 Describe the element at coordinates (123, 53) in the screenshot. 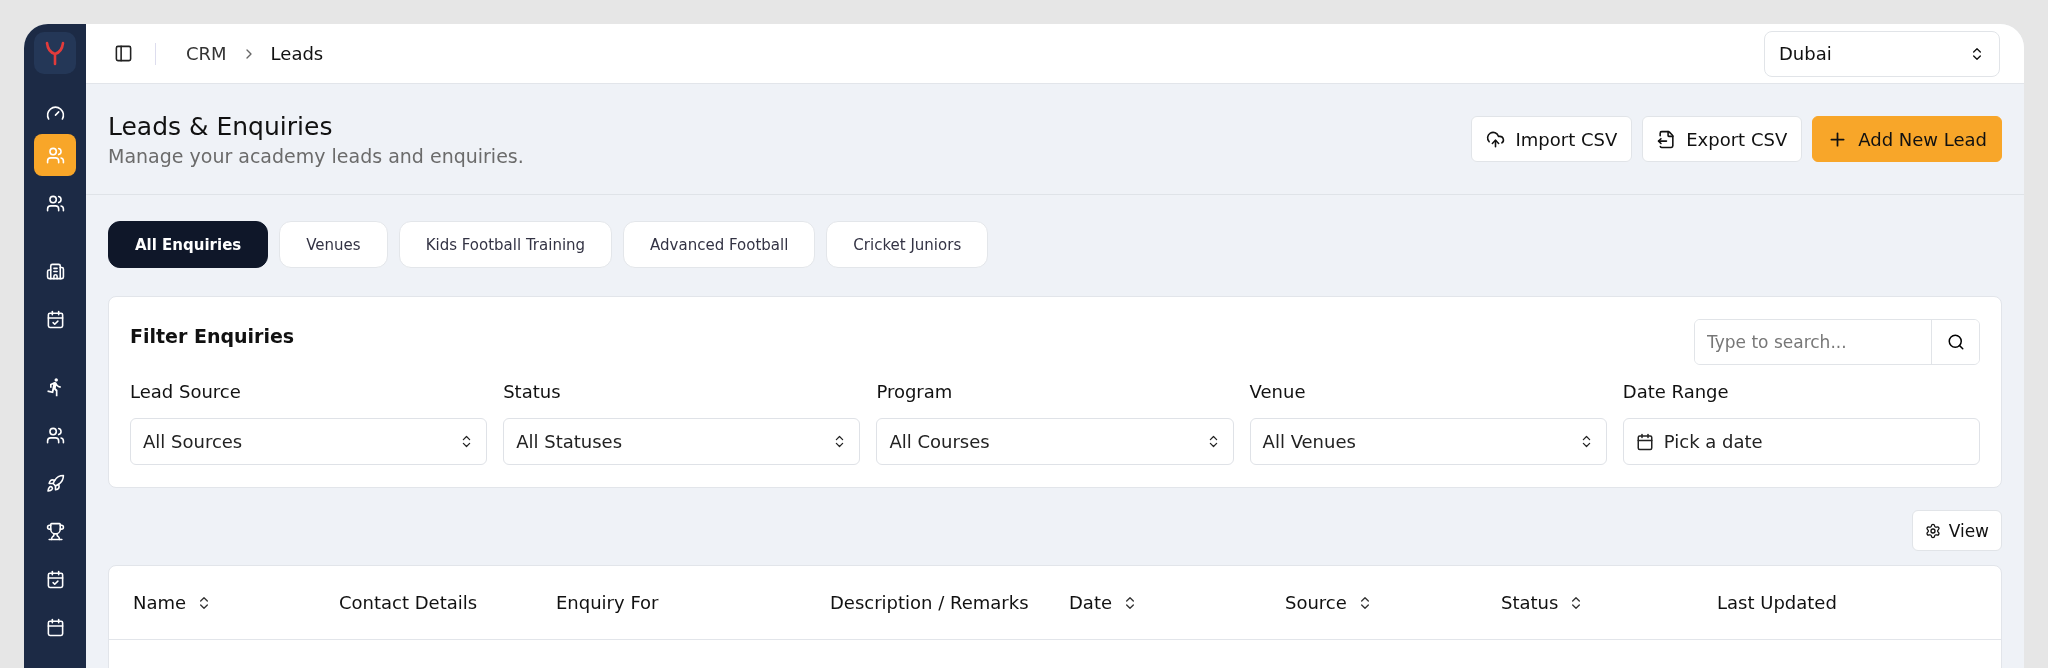

I see `sidebar-toggle-icon` at that location.